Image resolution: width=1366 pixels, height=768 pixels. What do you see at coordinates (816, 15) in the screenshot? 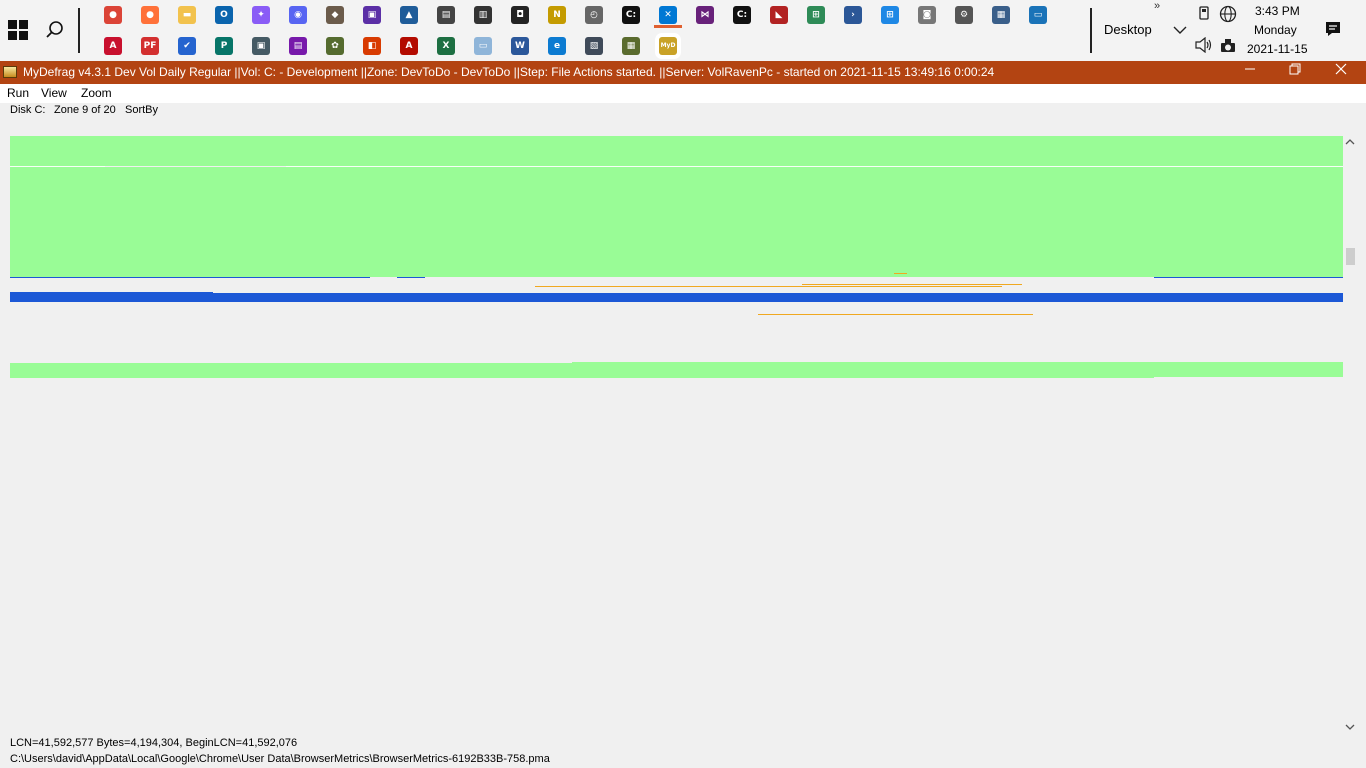
I see `windows-tool-icon: ⊞` at bounding box center [816, 15].